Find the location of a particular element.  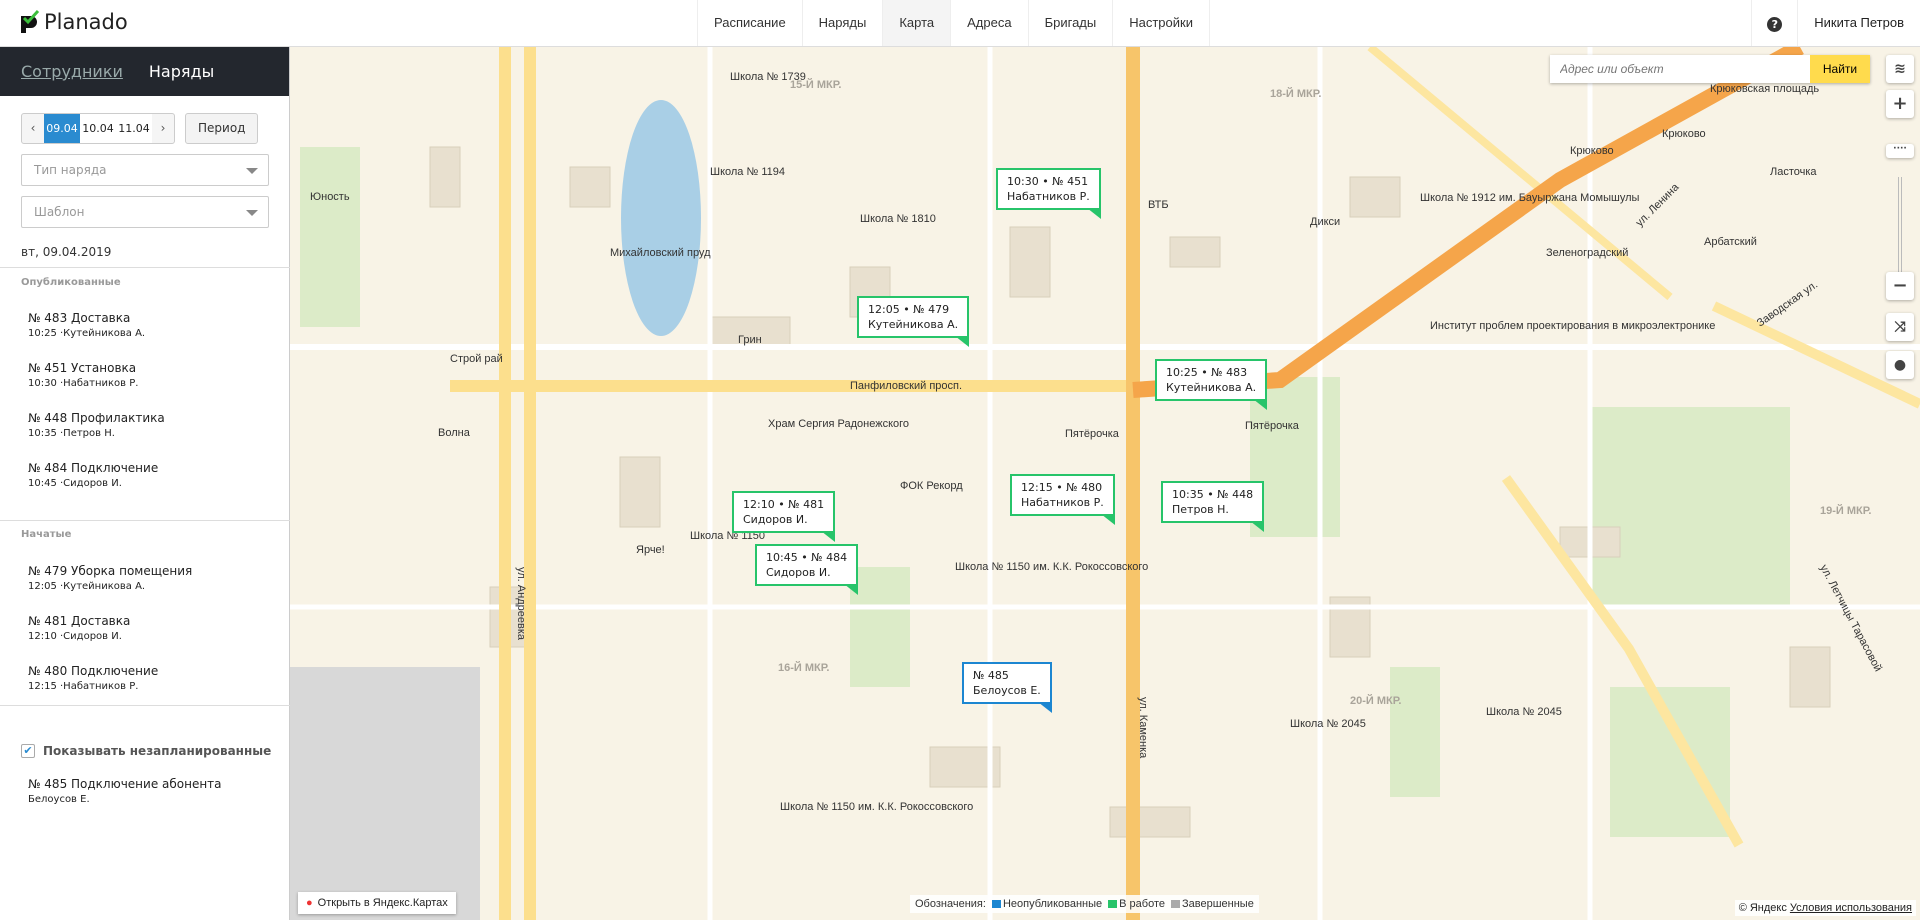

order-item: № 451 Установка 10:30 ·Набатников Р. is located at coordinates (83, 375).